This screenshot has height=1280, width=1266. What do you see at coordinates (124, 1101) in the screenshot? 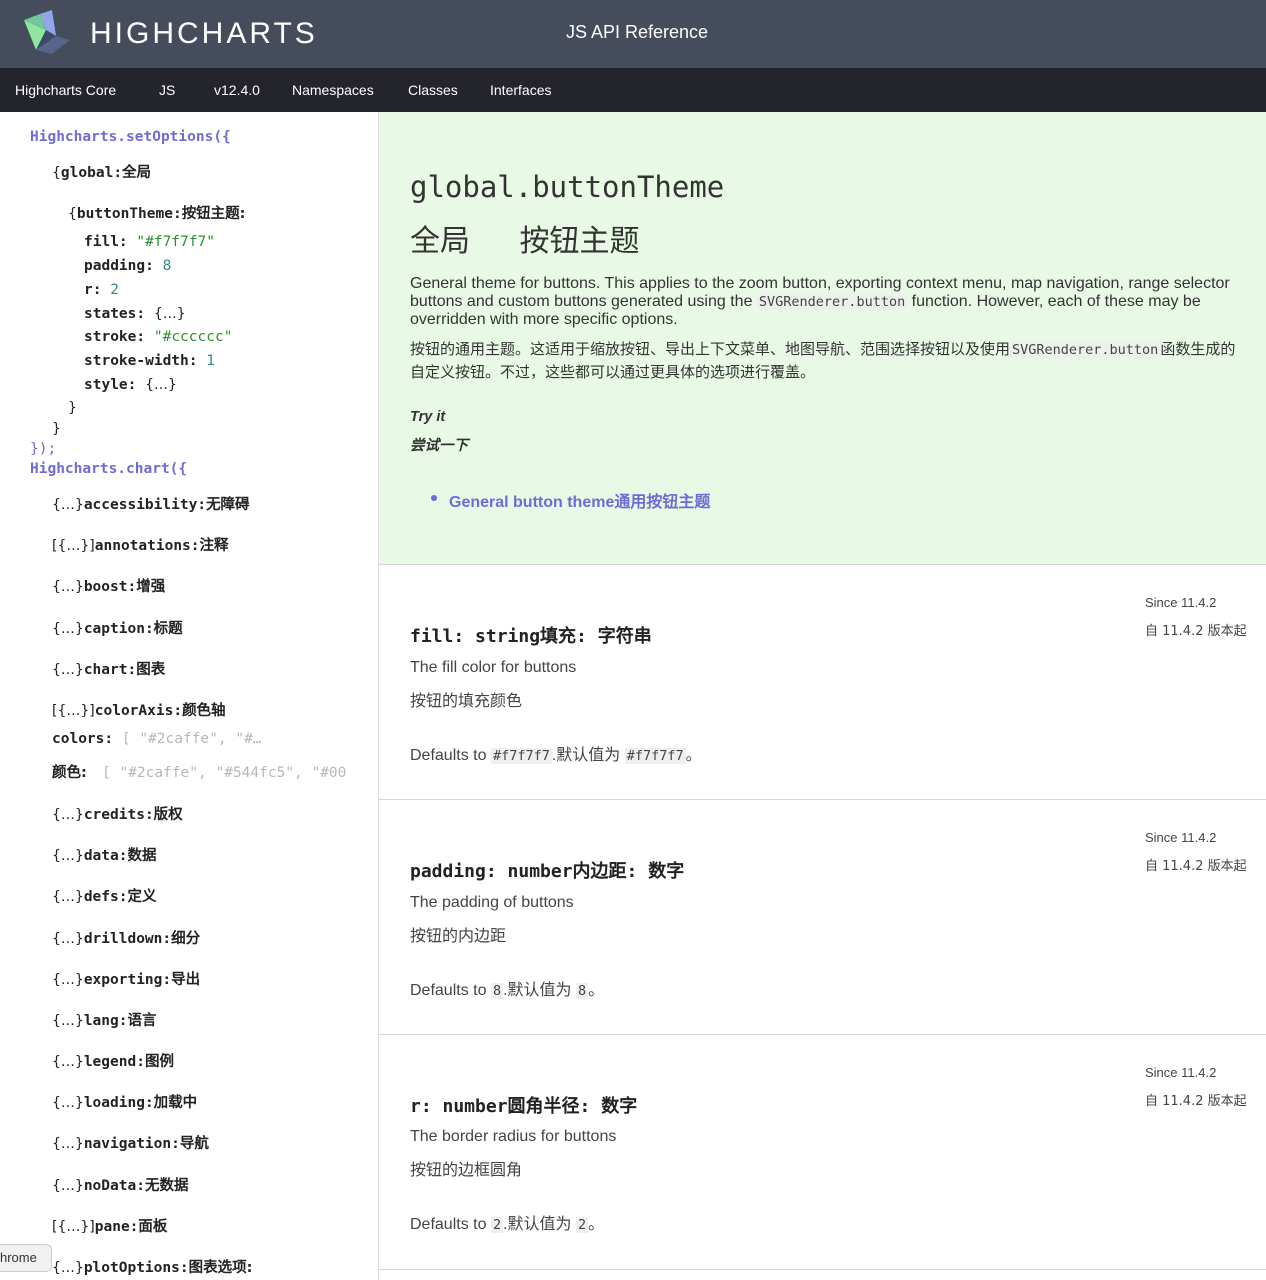
I see `tree-node-loading: {…}loading:加载中` at bounding box center [124, 1101].